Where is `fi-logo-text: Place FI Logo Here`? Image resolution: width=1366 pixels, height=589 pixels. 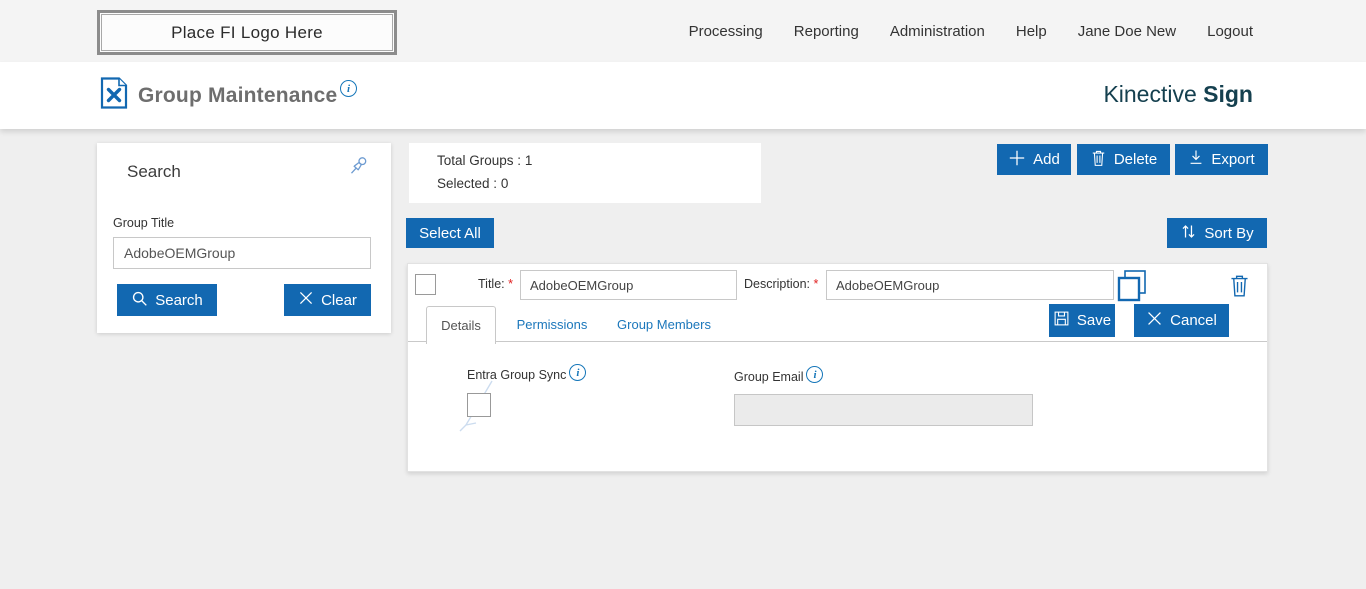
fi-logo-text: Place FI Logo Here is located at coordinates (247, 32).